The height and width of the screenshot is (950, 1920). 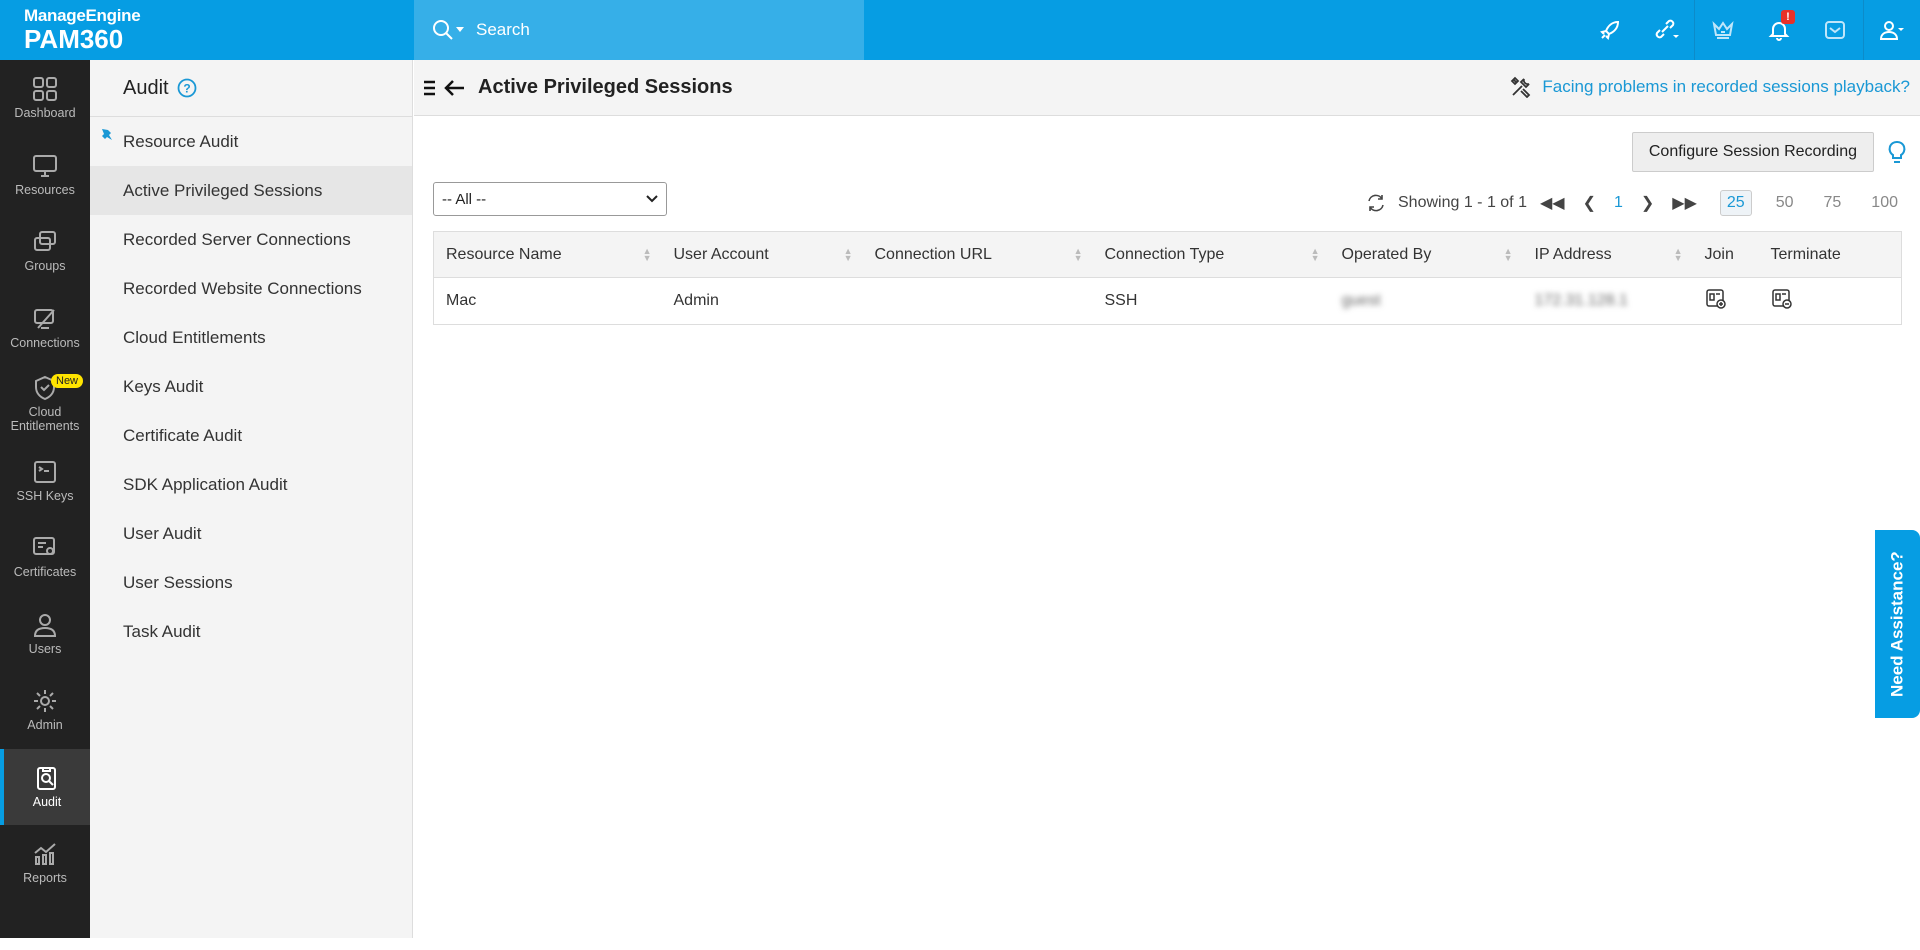 I want to click on logo: ManageEngine PAM360, so click(x=82, y=29).